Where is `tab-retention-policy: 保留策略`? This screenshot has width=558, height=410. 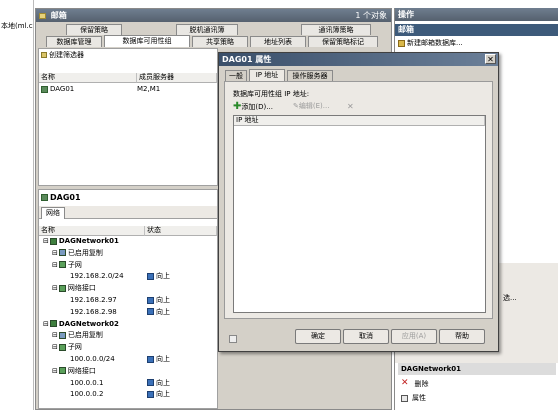
tab-retention-policy: 保留策略 is located at coordinates (94, 29).